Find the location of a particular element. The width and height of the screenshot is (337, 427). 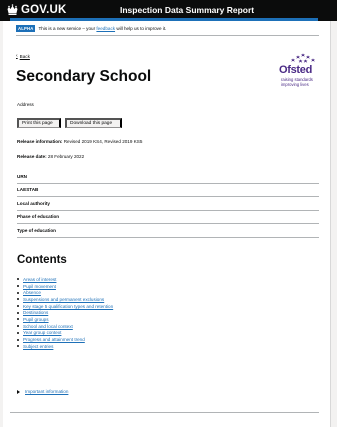

list-item: School and local context is located at coordinates (65, 326).